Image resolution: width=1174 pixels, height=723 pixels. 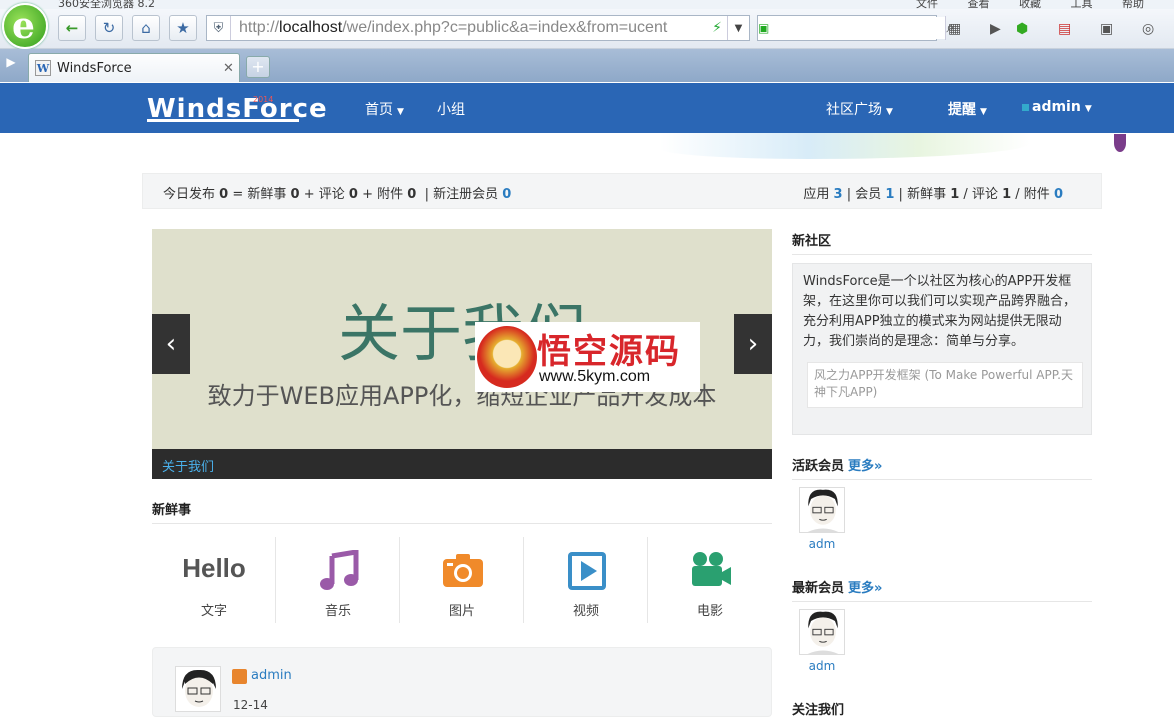 I want to click on tab-strip: ▶ W WindsForce ✕ +, so click(x=587, y=65).